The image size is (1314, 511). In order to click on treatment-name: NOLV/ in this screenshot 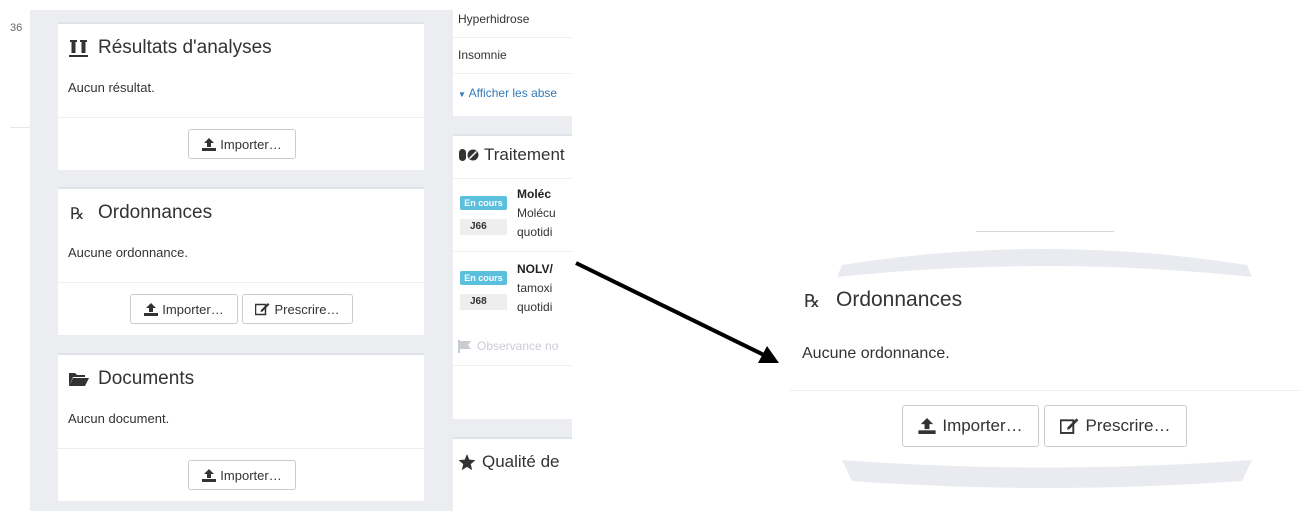, I will do `click(535, 269)`.